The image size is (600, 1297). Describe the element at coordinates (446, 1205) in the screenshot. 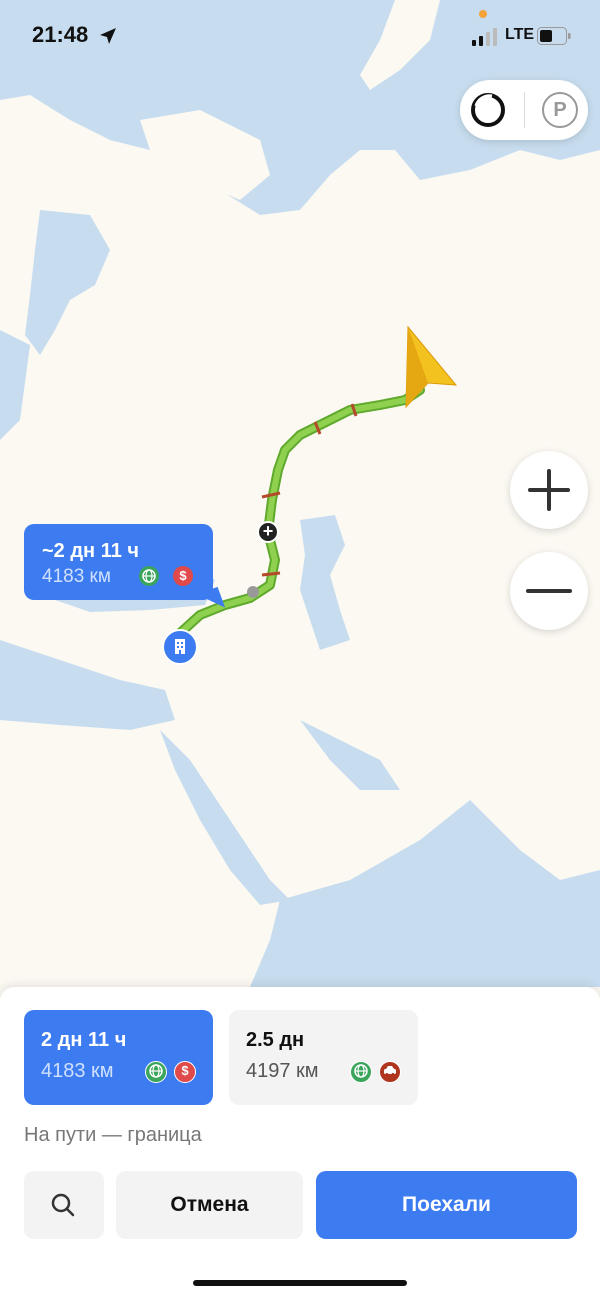

I see `go-button: Поехали` at that location.